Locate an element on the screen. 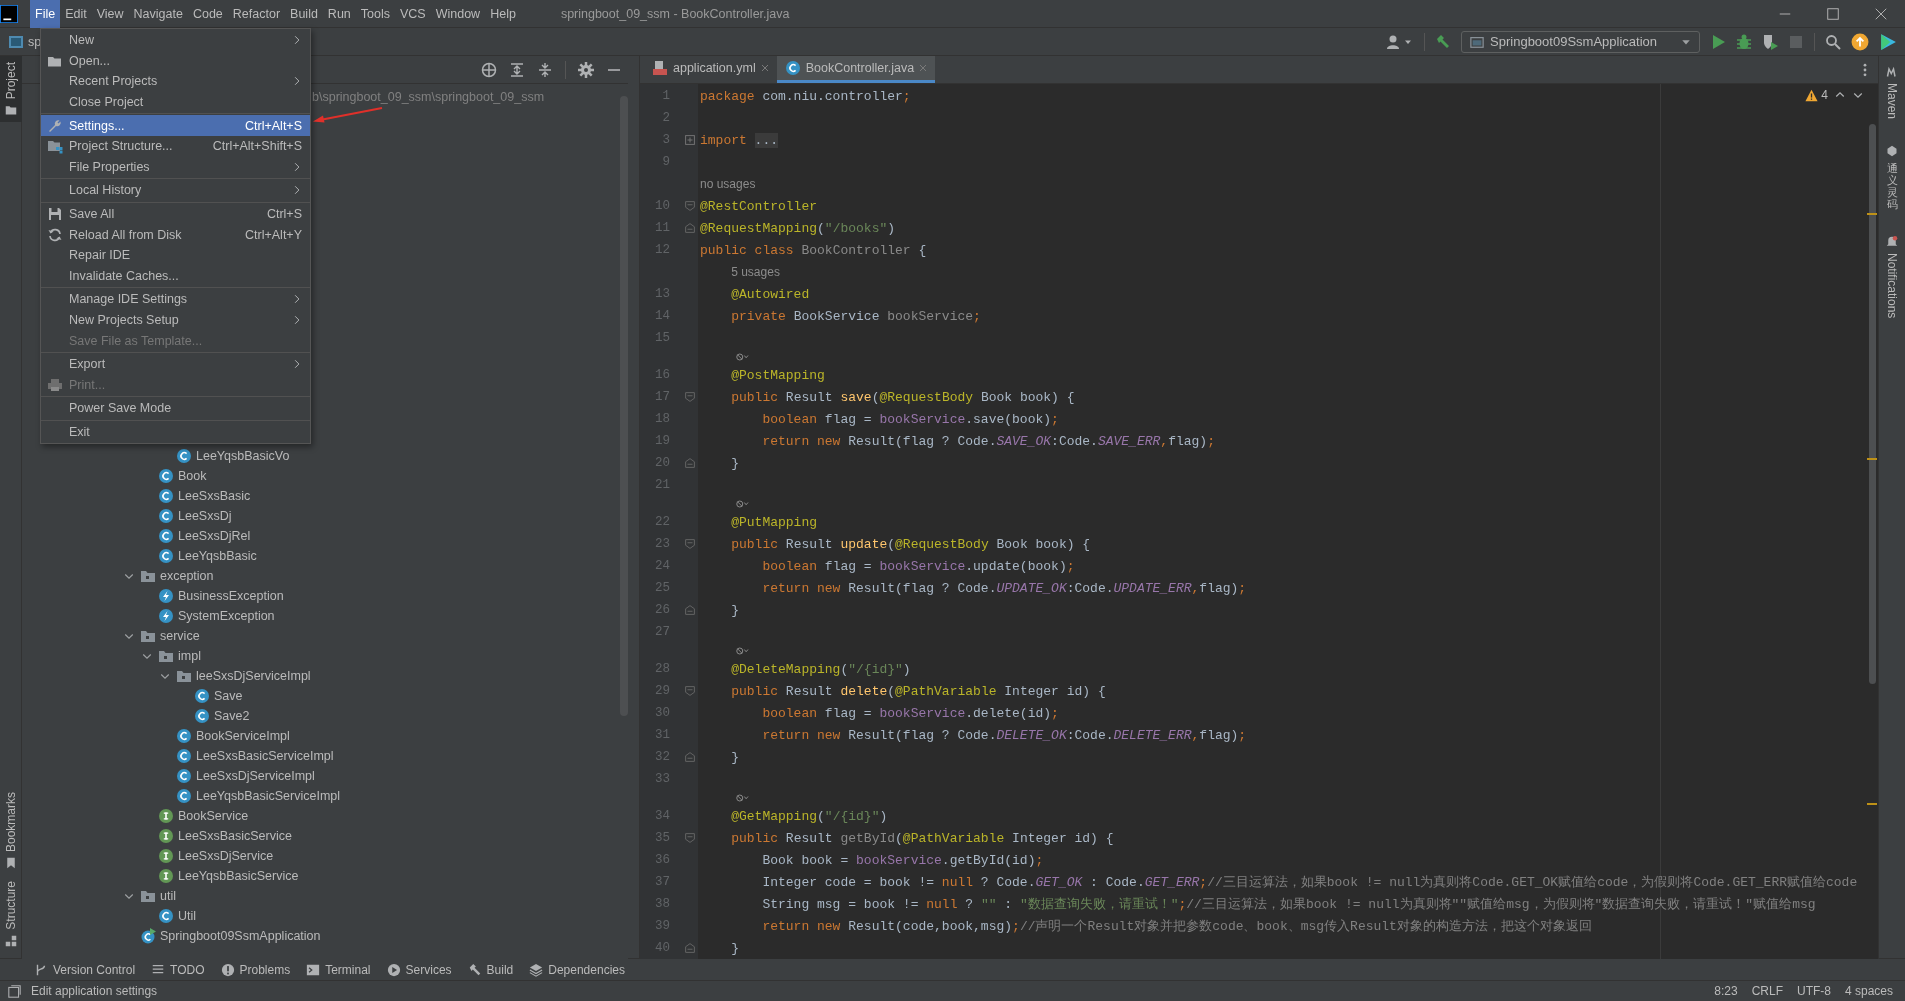 Image resolution: width=1905 pixels, height=1001 pixels. tree-item: service is located at coordinates (180, 636).